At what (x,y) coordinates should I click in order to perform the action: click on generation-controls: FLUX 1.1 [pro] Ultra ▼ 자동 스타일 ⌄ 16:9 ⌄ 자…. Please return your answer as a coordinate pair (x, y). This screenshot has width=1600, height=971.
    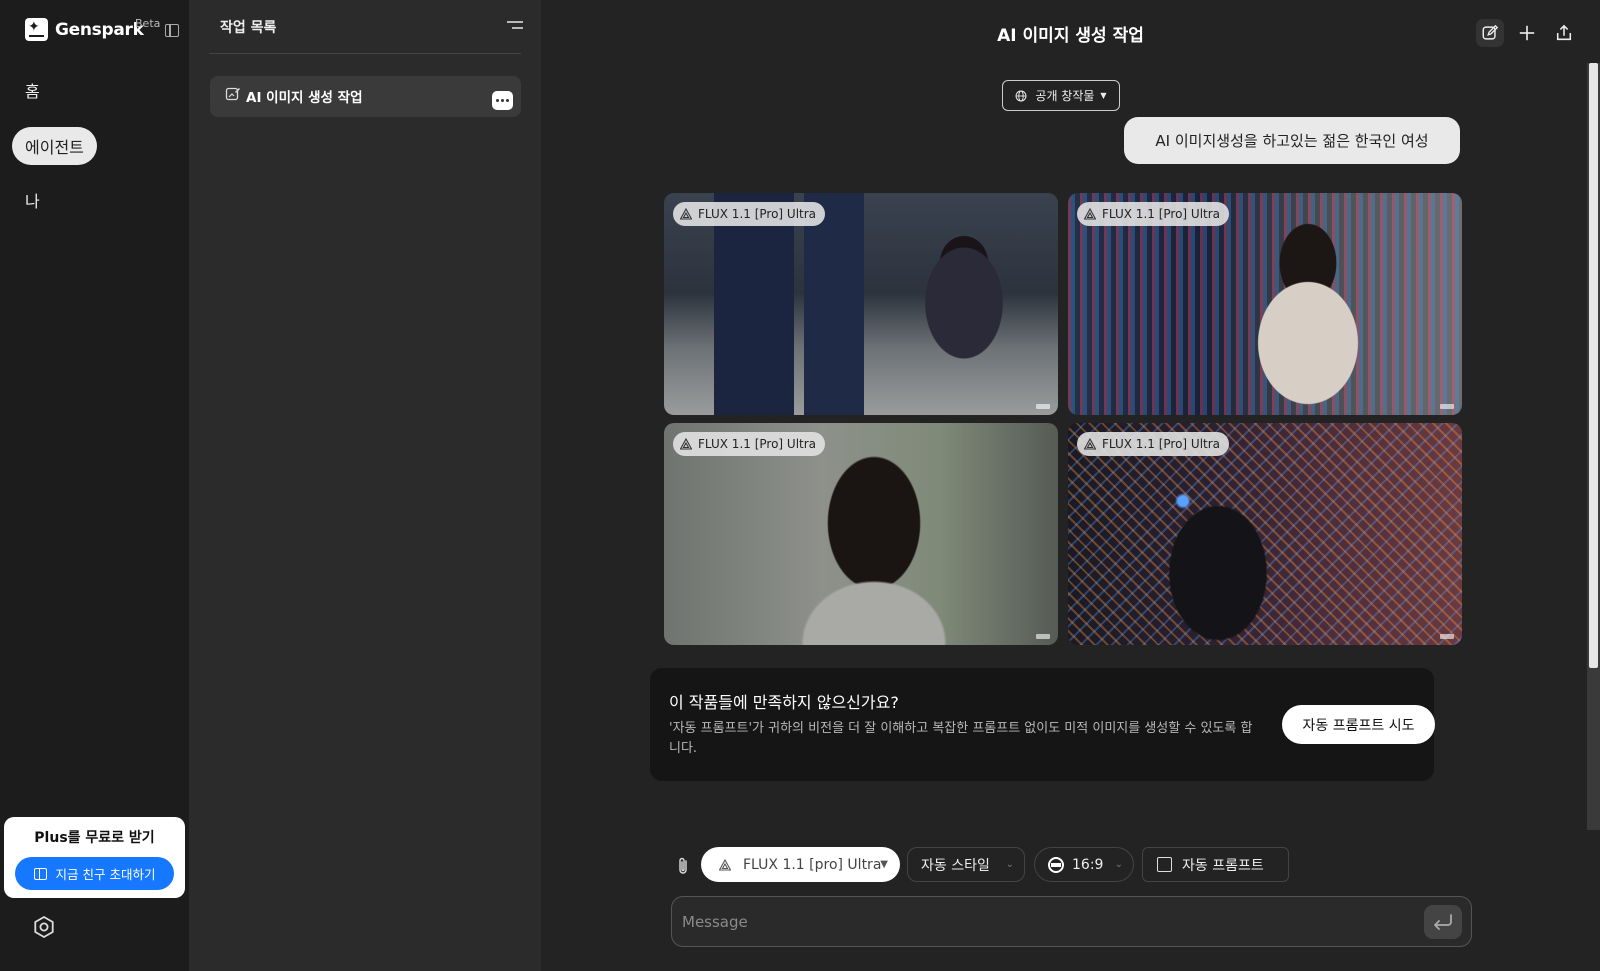
    Looking at the image, I should click on (1070, 865).